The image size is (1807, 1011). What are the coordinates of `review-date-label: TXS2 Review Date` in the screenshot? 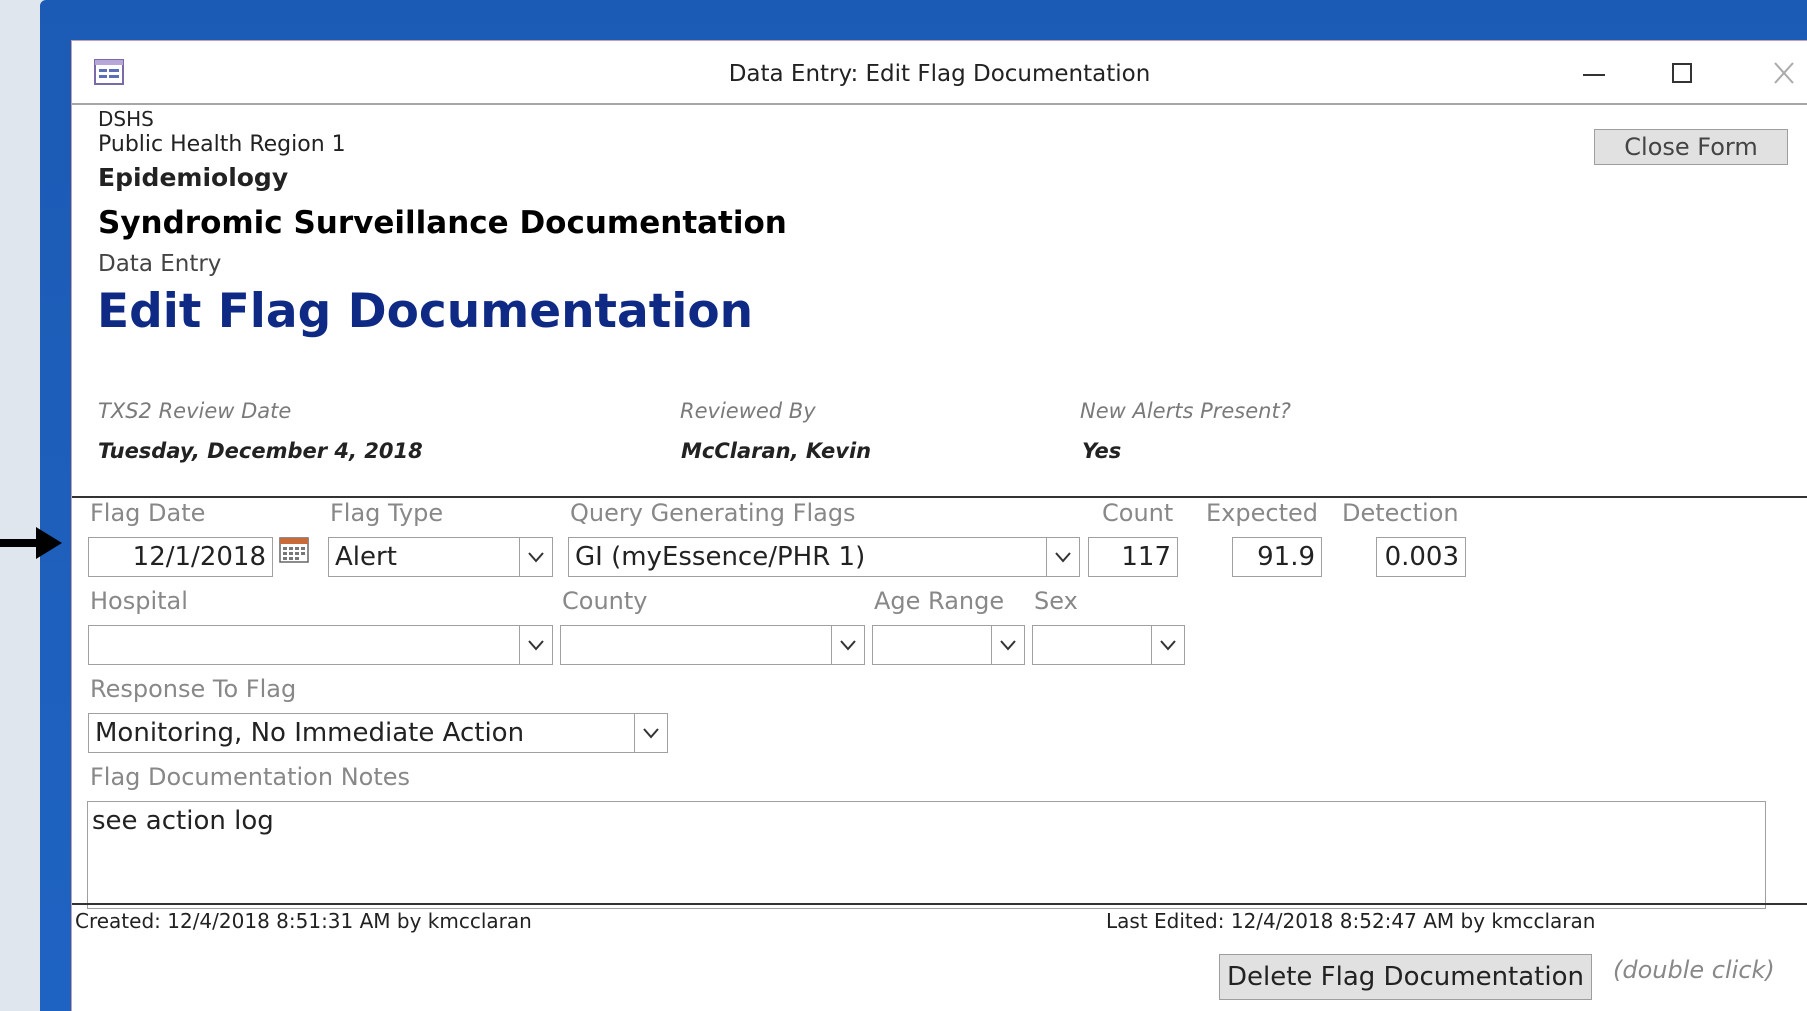 It's located at (195, 411).